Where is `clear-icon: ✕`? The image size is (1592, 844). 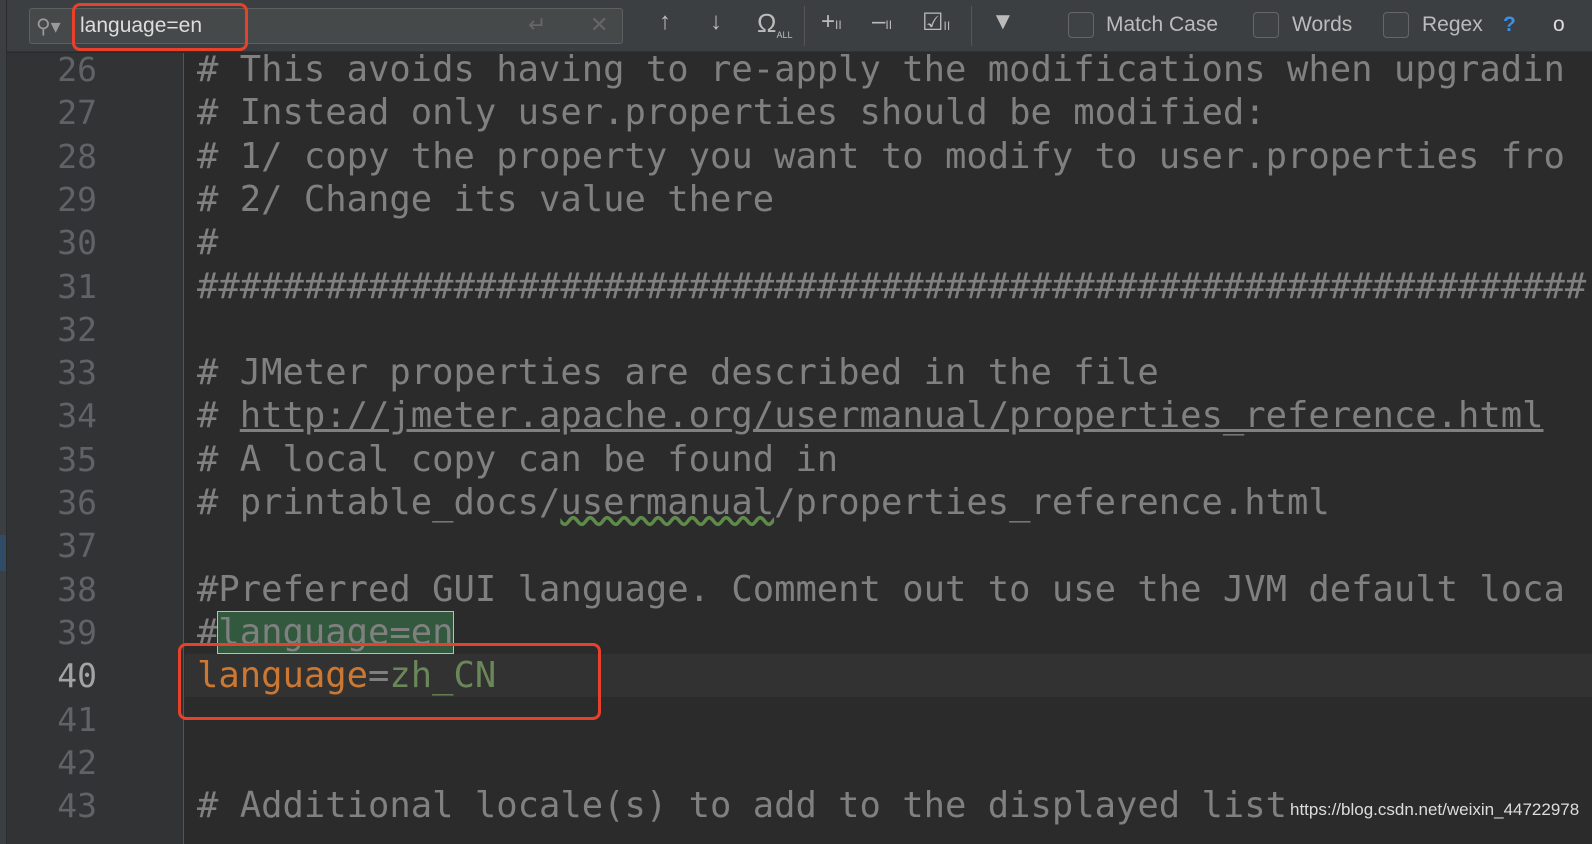 clear-icon: ✕ is located at coordinates (599, 25).